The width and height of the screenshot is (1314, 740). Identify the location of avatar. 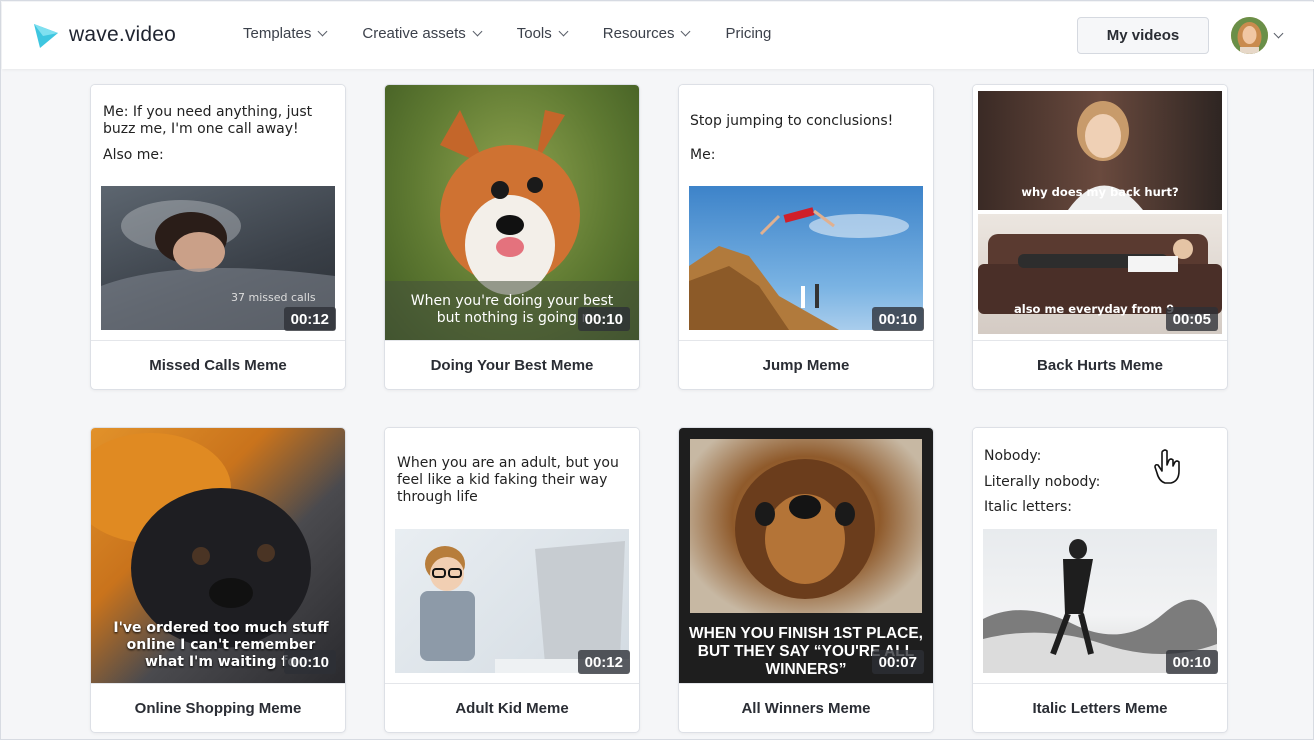
(1249, 35).